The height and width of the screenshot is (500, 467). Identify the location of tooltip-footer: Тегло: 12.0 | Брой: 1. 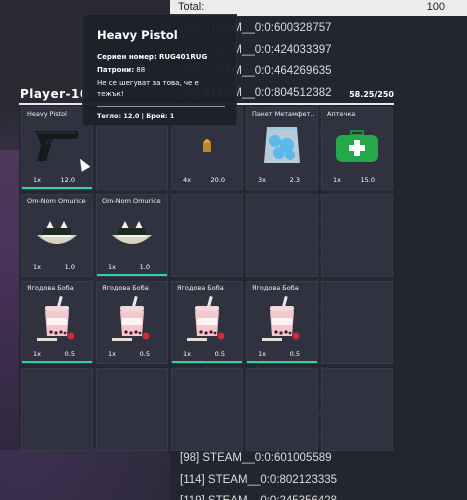
(136, 116).